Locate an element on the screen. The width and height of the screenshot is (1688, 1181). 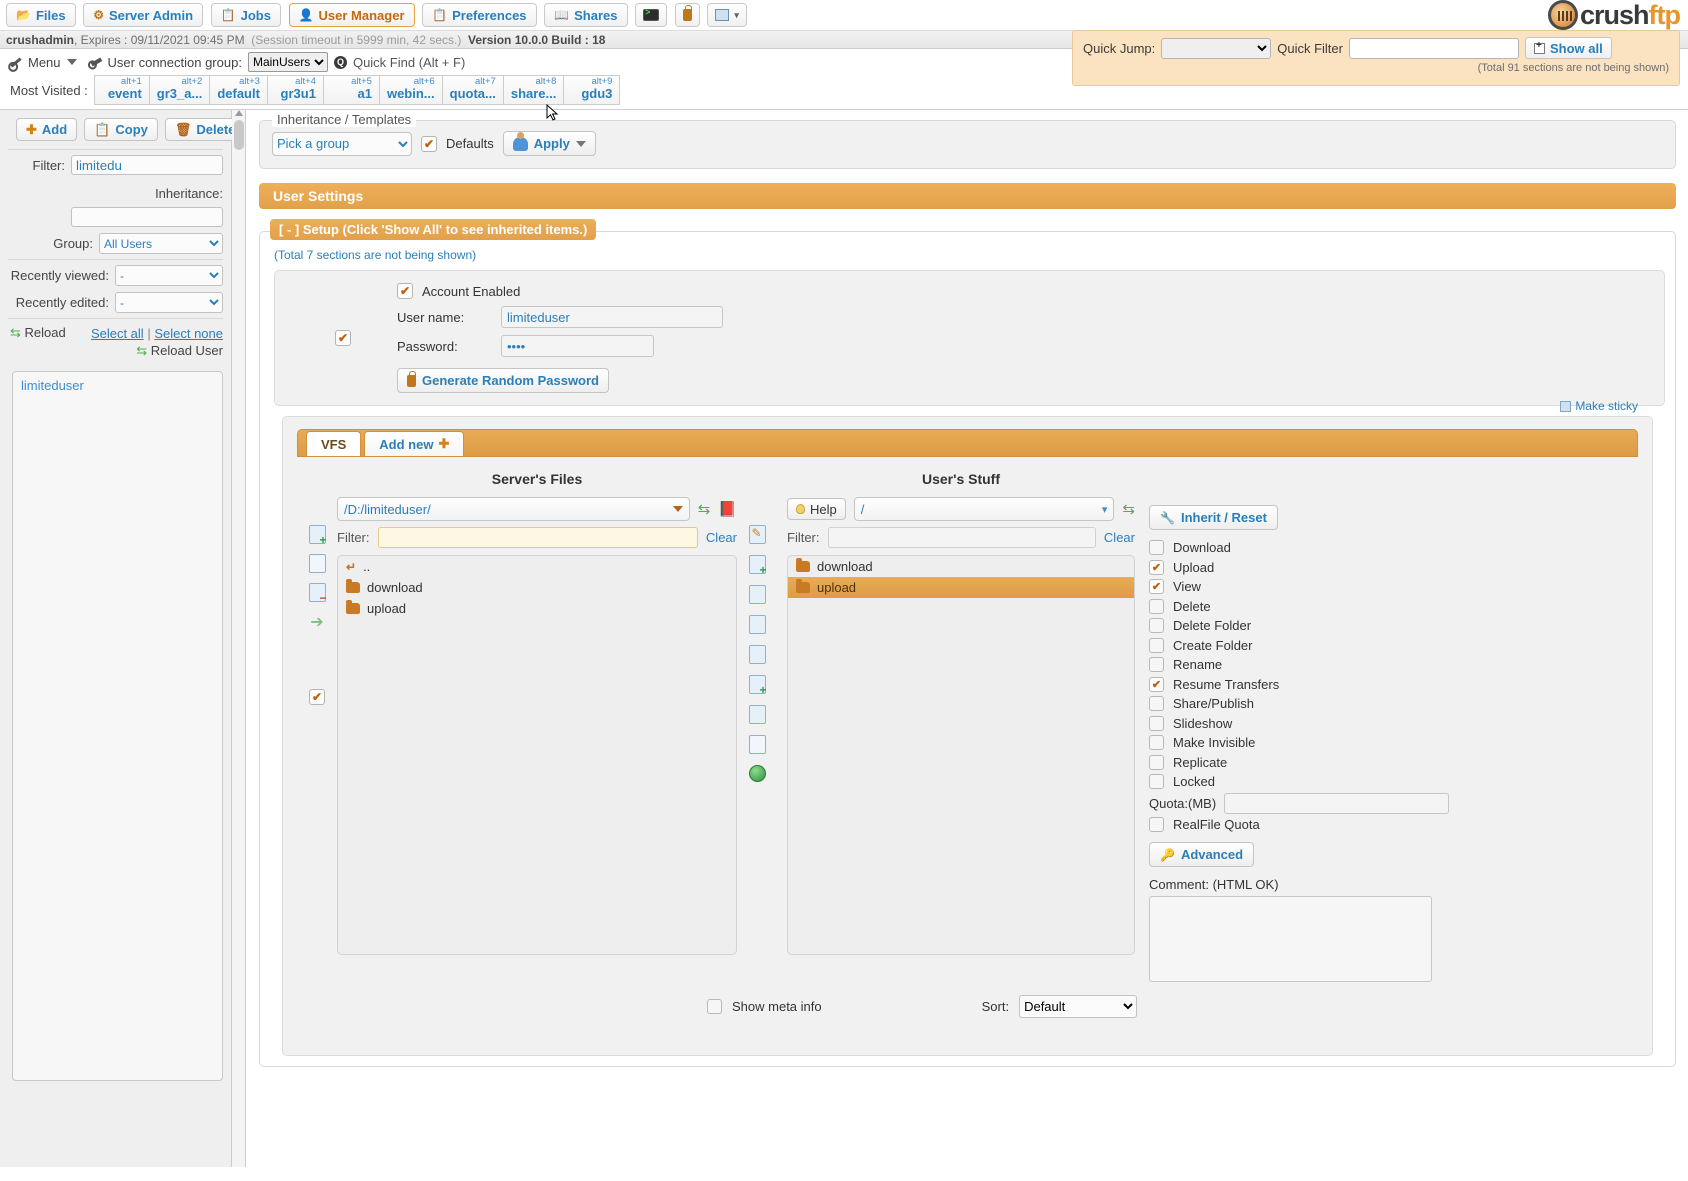
upload-checkbox is located at coordinates (1156, 567).